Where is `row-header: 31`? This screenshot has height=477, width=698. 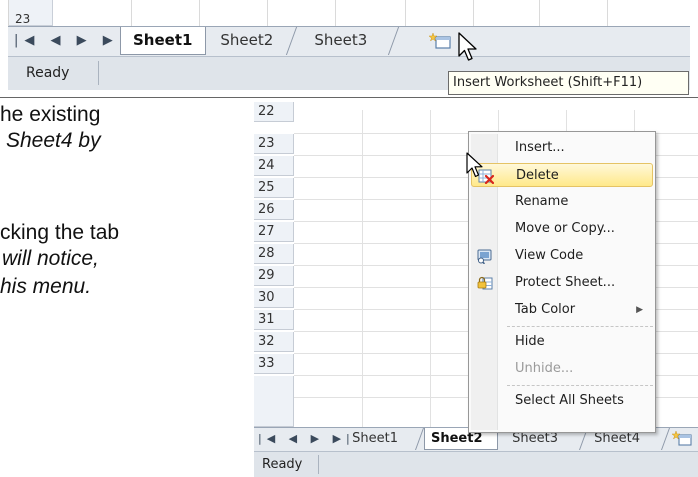 row-header: 31 is located at coordinates (274, 320).